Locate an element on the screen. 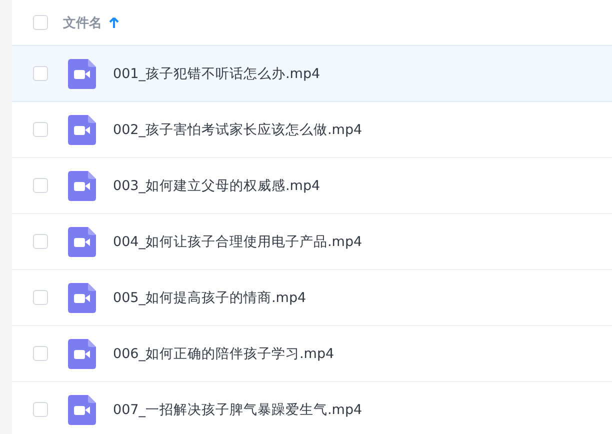  file-row: 007_一招解决孩子脾气暴躁爱生气.mp4 is located at coordinates (312, 408).